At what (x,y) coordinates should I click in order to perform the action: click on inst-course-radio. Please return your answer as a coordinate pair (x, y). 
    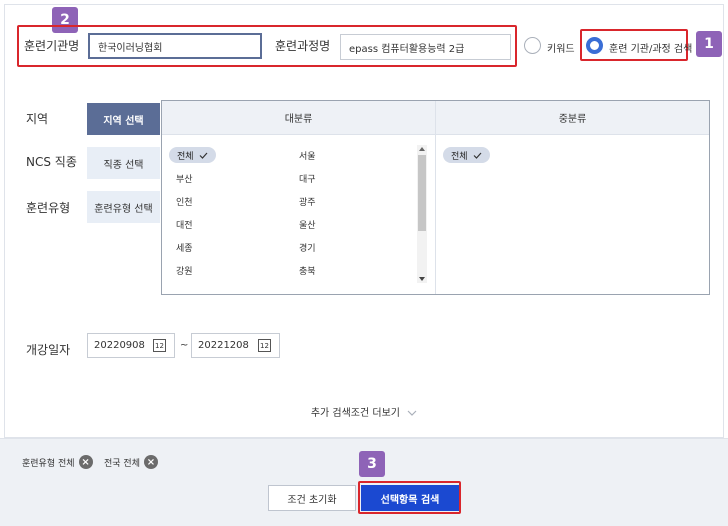
    Looking at the image, I should click on (594, 45).